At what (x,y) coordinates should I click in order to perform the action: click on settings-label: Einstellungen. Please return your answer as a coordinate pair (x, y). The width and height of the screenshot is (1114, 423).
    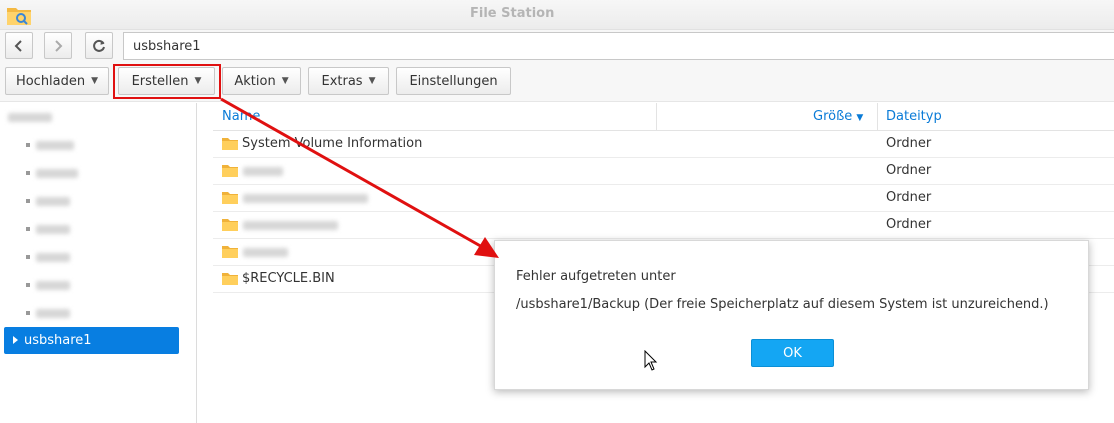
    Looking at the image, I should click on (453, 81).